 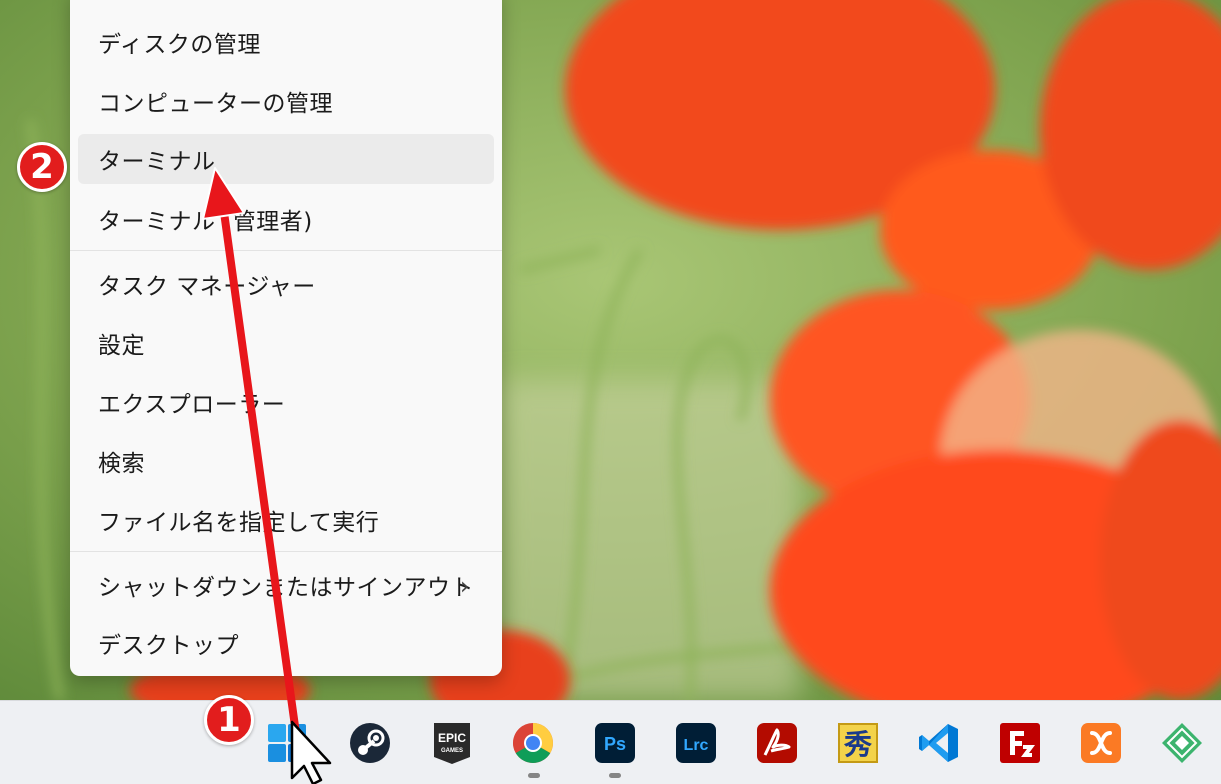 I want to click on menu-item-label: シャットダウンまたはサインアウト, so click(x=286, y=588).